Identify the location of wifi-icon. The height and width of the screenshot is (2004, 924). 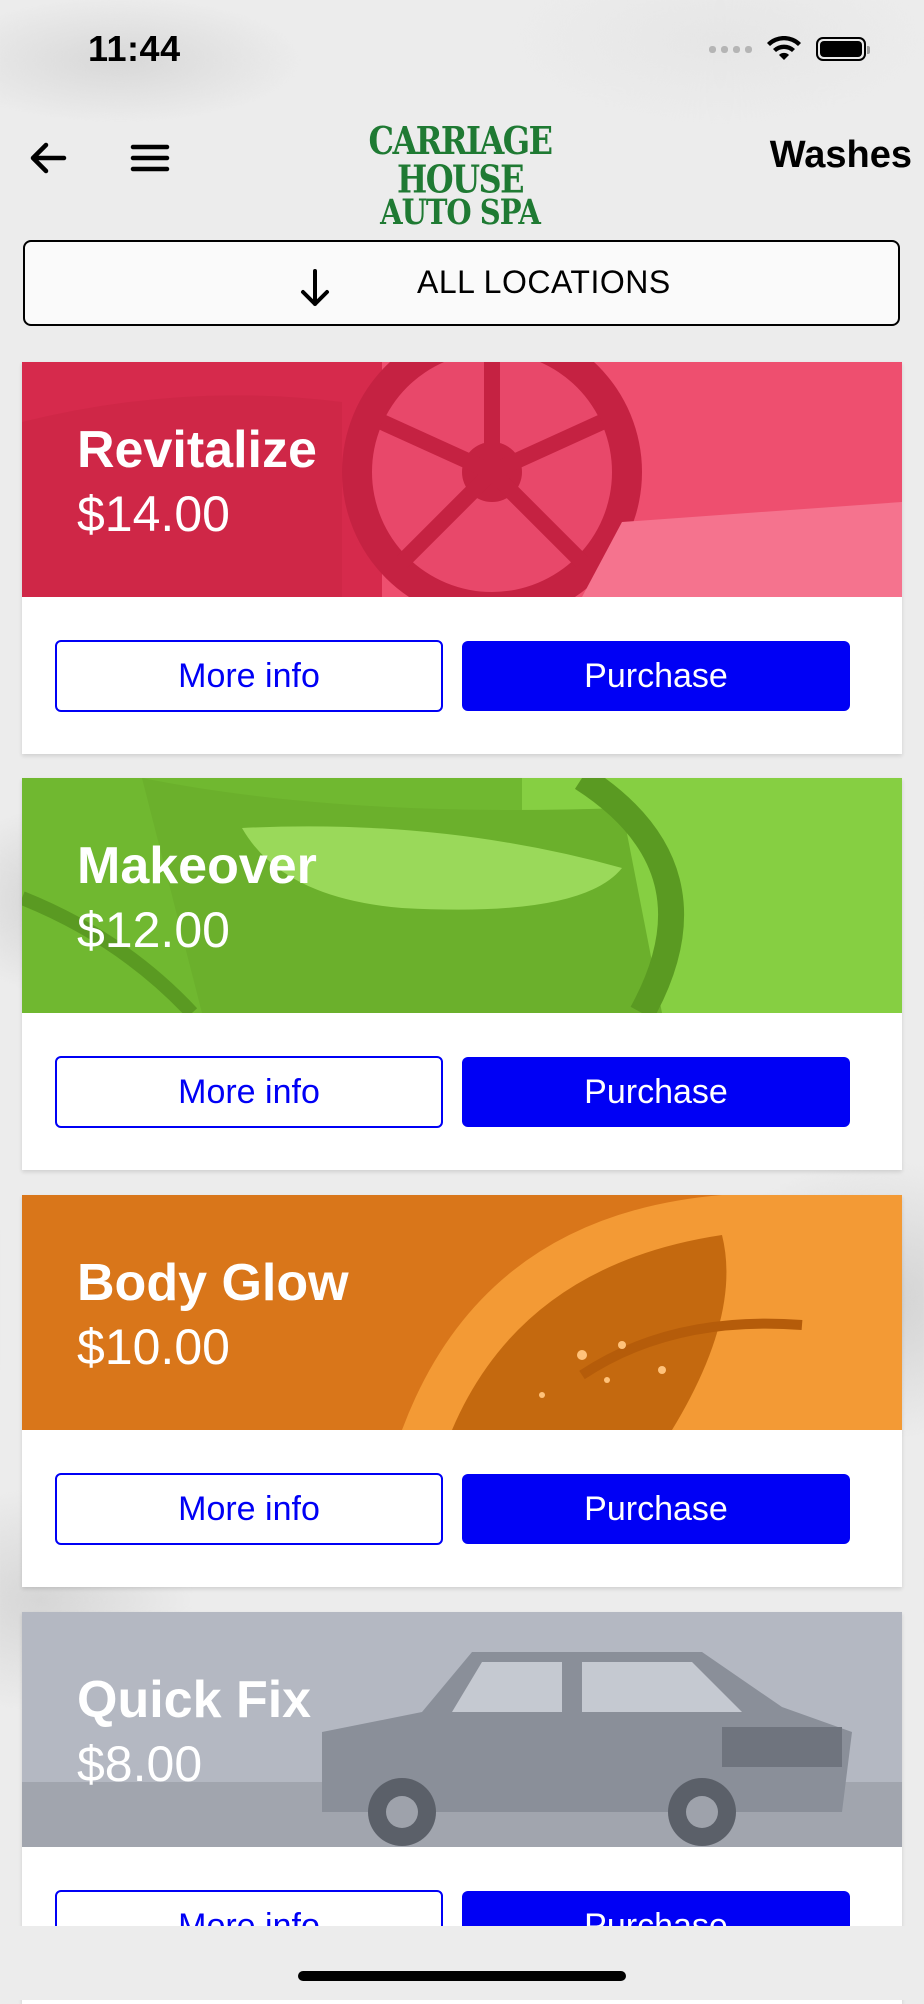
(784, 48).